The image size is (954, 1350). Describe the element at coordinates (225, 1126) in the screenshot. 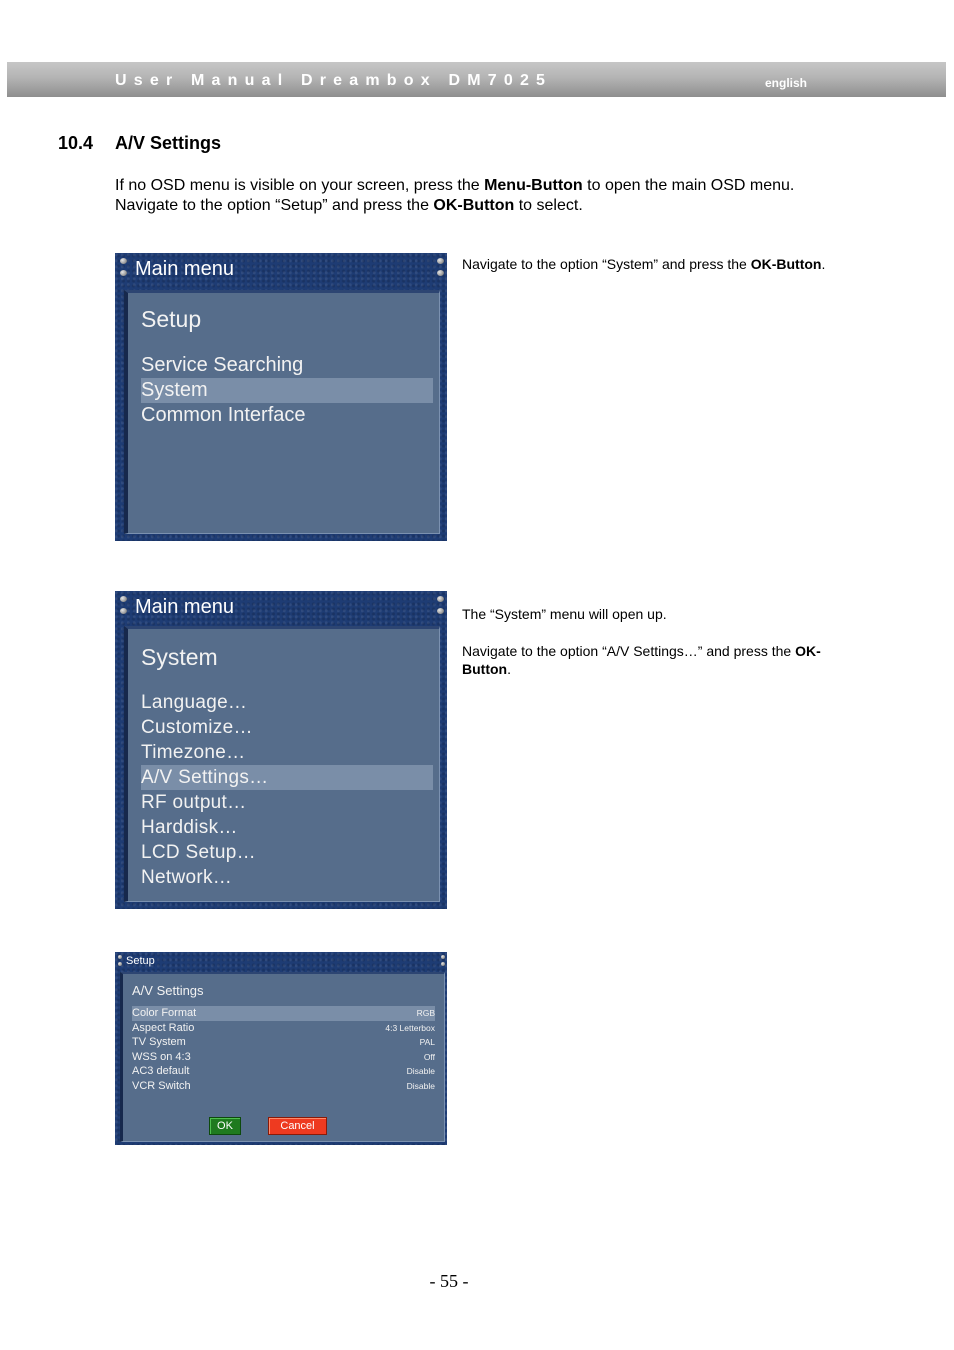

I see `ok-button: OK` at that location.